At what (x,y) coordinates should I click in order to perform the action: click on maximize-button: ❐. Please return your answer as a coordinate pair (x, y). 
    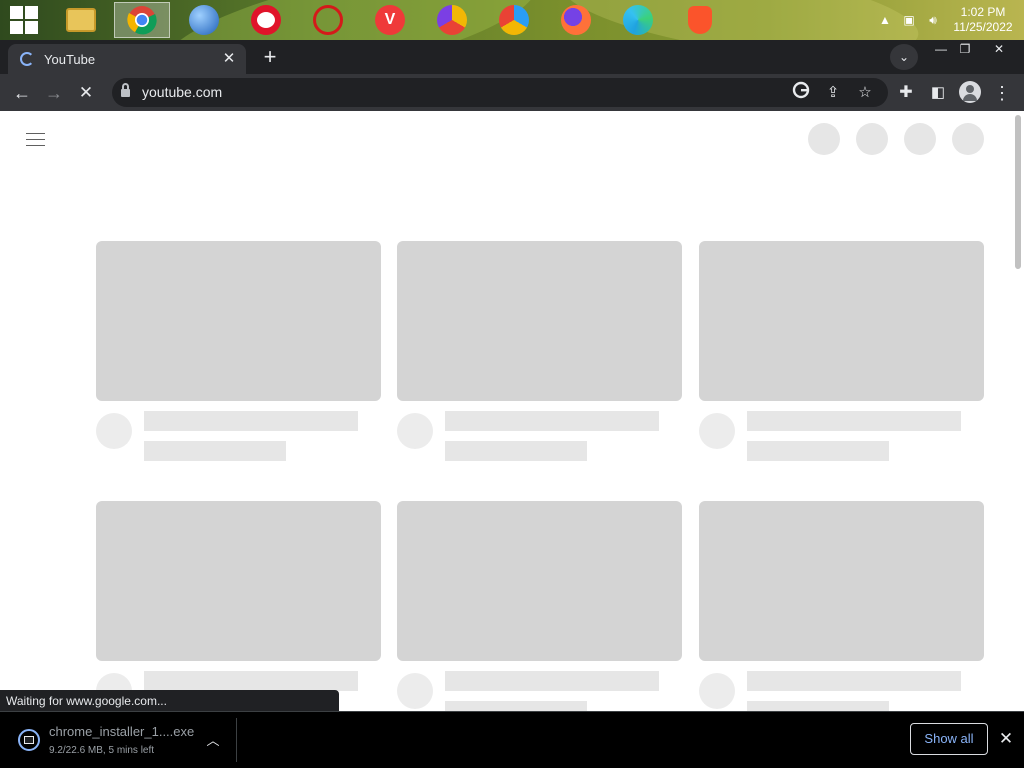
    Looking at the image, I should click on (965, 49).